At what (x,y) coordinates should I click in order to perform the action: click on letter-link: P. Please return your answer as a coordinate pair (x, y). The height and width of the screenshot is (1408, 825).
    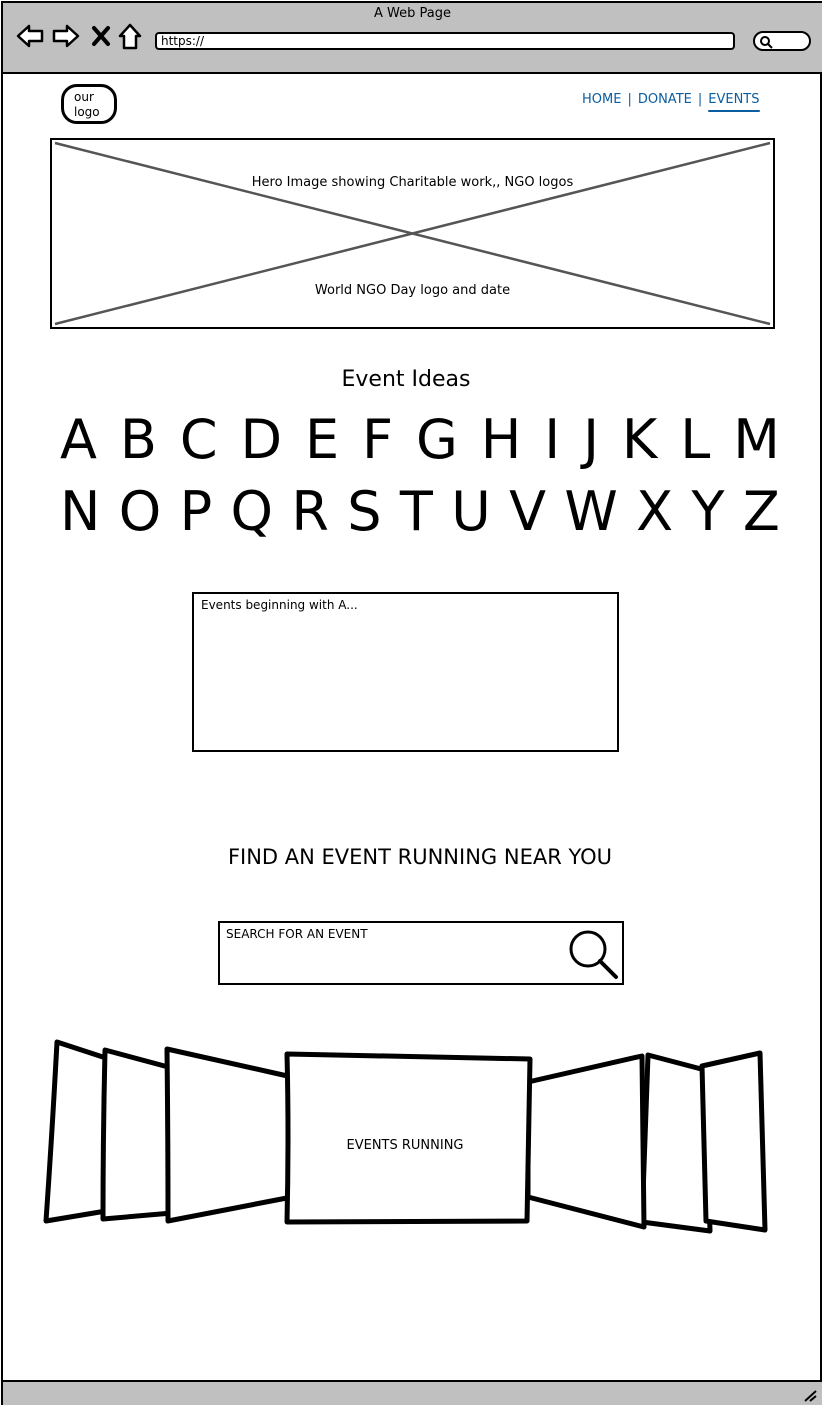
    Looking at the image, I should click on (196, 512).